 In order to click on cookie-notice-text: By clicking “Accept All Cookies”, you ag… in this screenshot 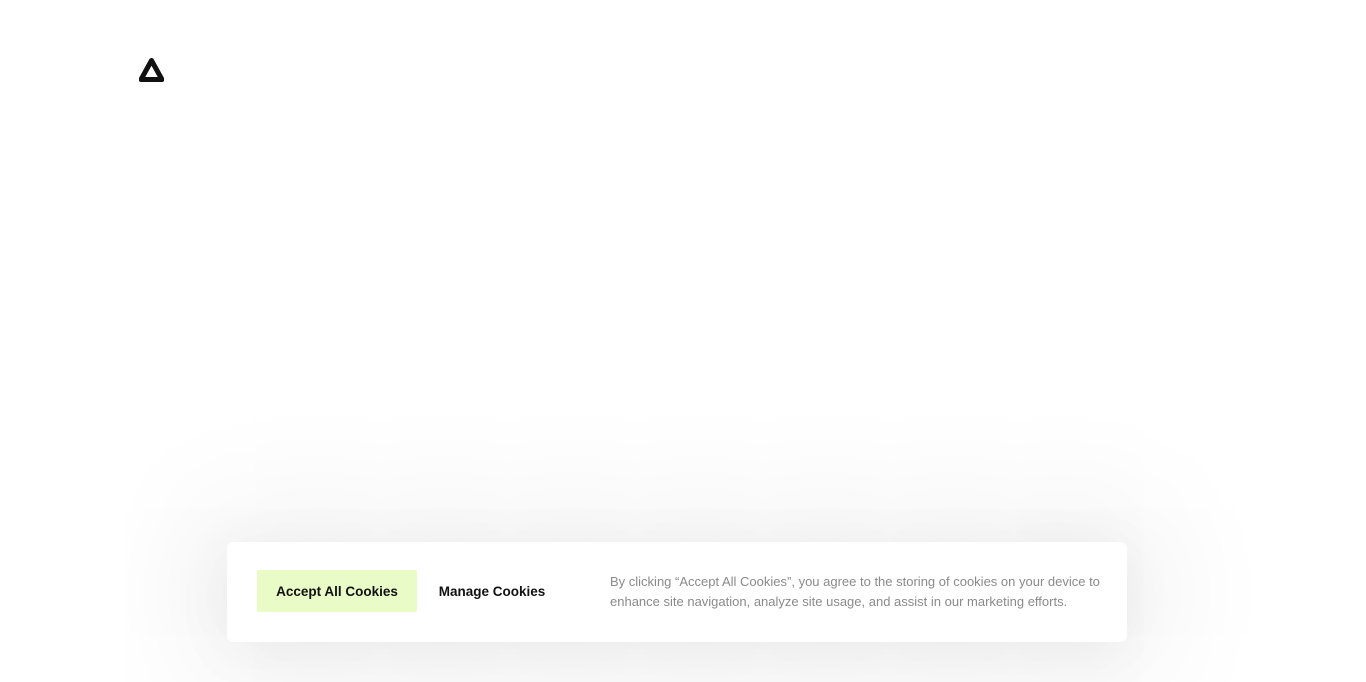, I will do `click(855, 591)`.